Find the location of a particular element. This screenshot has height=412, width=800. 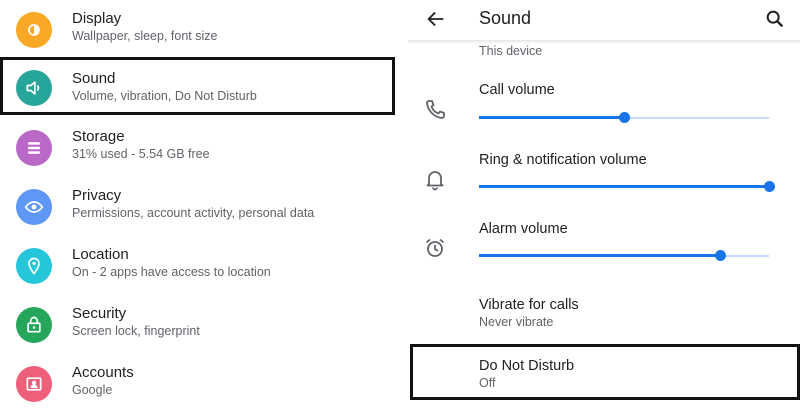

settings-item-title: Storage is located at coordinates (98, 136).